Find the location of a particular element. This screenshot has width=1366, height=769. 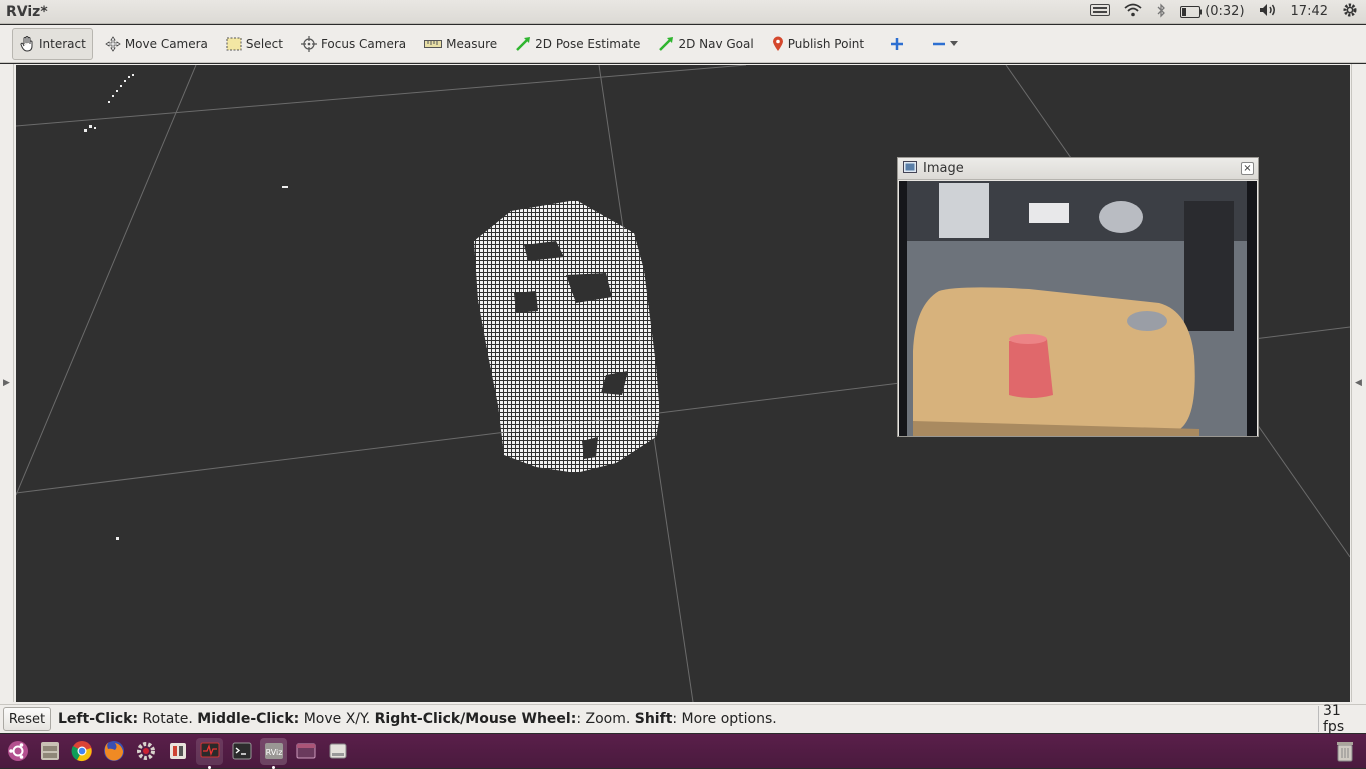

window-icon is located at coordinates (305, 751).